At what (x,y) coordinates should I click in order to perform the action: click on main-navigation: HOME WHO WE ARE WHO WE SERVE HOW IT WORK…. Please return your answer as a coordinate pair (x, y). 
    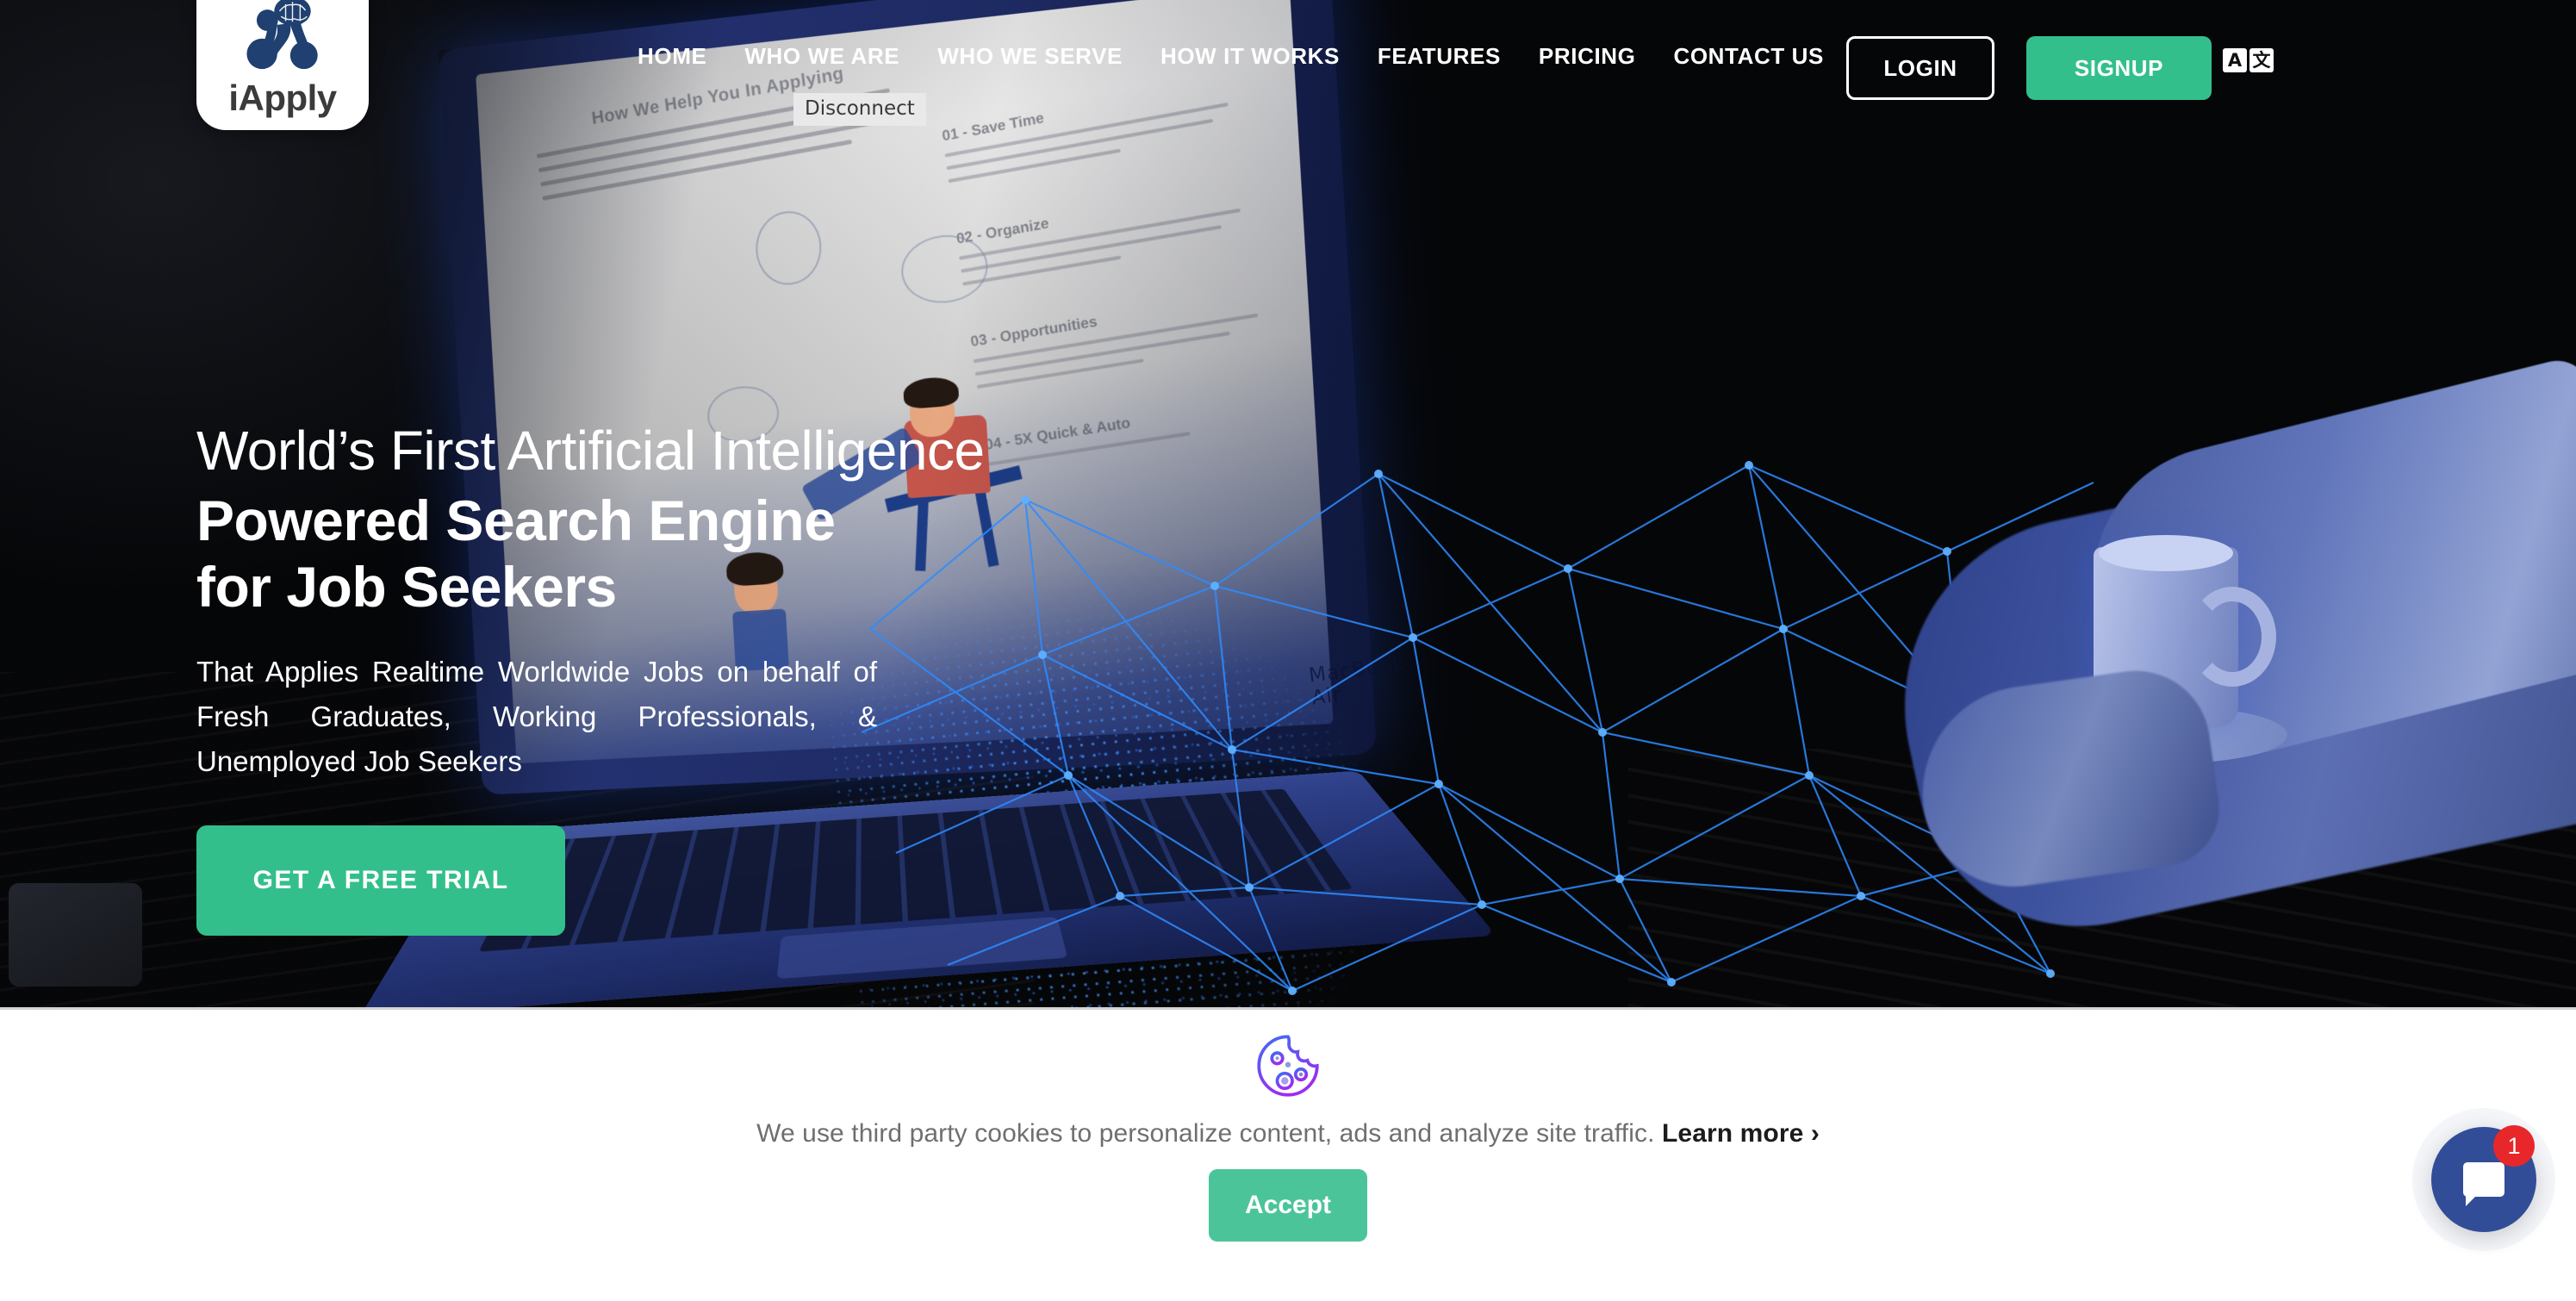
    Looking at the image, I should click on (1231, 56).